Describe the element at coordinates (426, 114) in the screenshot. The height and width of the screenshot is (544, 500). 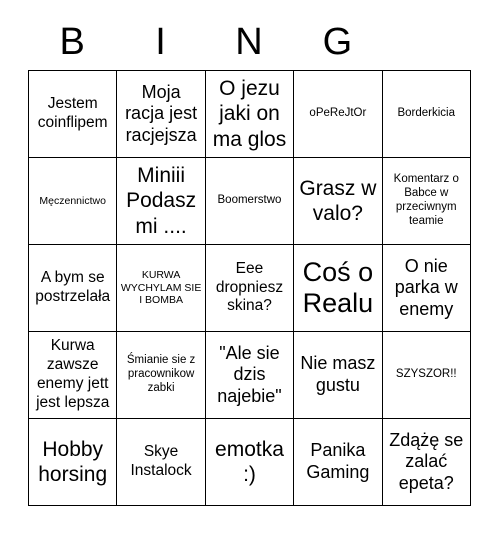
I see `bingo-cell-r1c5: Borderkicia` at that location.